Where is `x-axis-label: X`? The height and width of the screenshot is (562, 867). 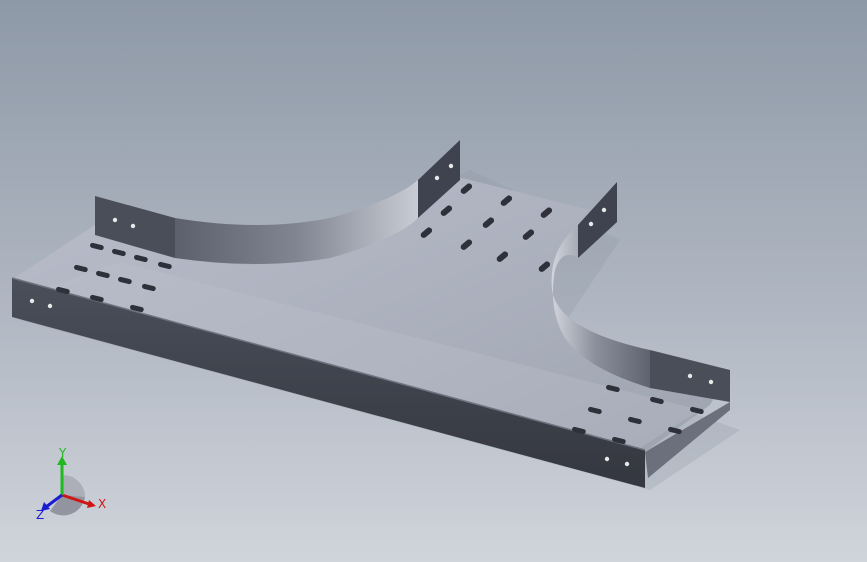
x-axis-label: X is located at coordinates (102, 504).